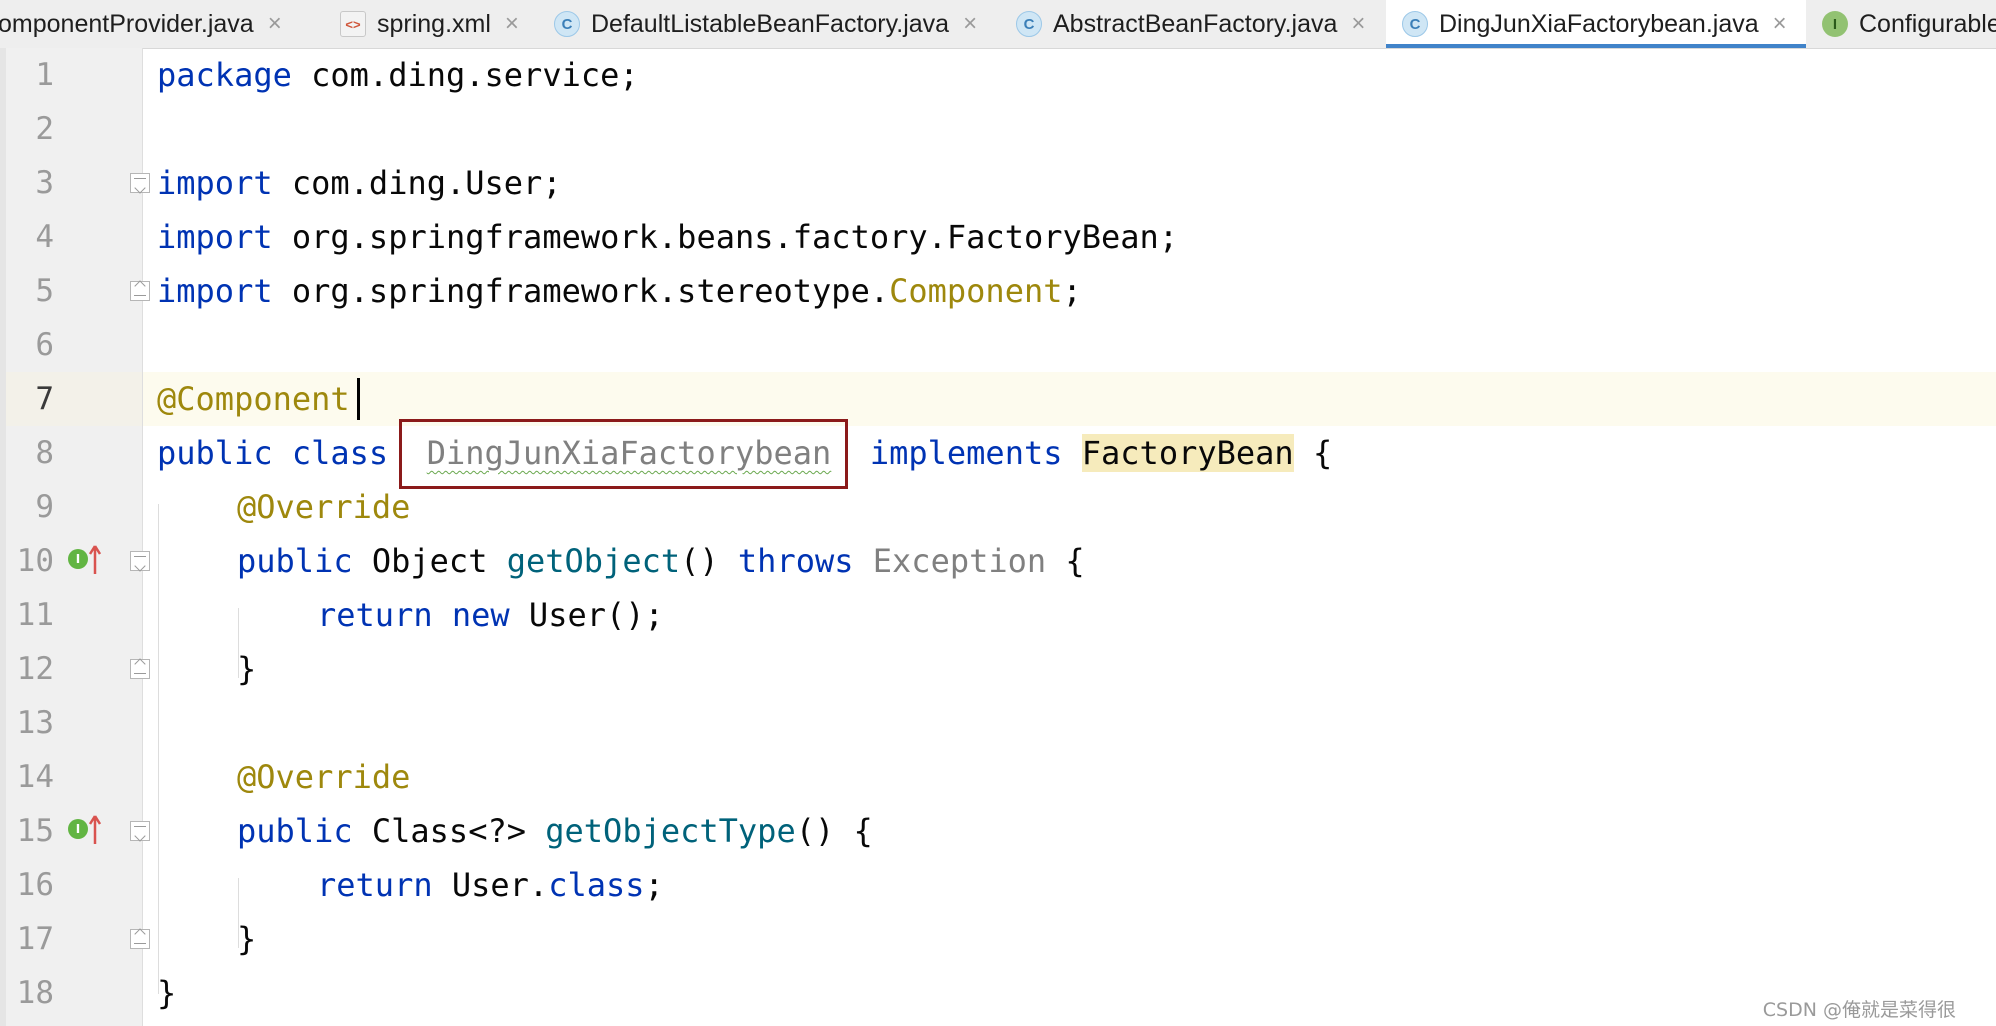 The height and width of the screenshot is (1026, 1996). I want to click on tab-spring-xml: <> spring.xml ×, so click(430, 24).